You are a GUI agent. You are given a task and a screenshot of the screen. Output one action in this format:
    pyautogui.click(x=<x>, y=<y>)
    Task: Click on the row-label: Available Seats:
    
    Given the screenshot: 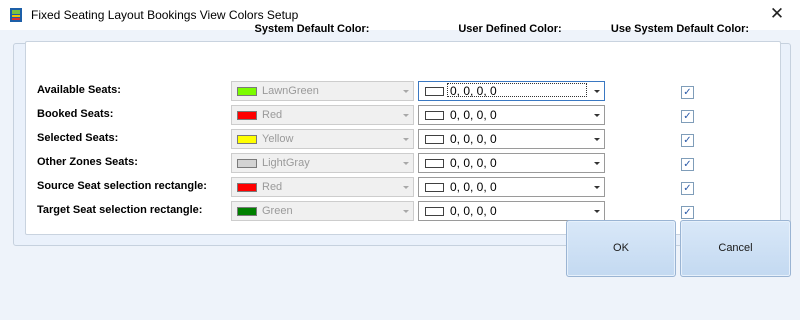 What is the action you would take?
    pyautogui.click(x=79, y=90)
    